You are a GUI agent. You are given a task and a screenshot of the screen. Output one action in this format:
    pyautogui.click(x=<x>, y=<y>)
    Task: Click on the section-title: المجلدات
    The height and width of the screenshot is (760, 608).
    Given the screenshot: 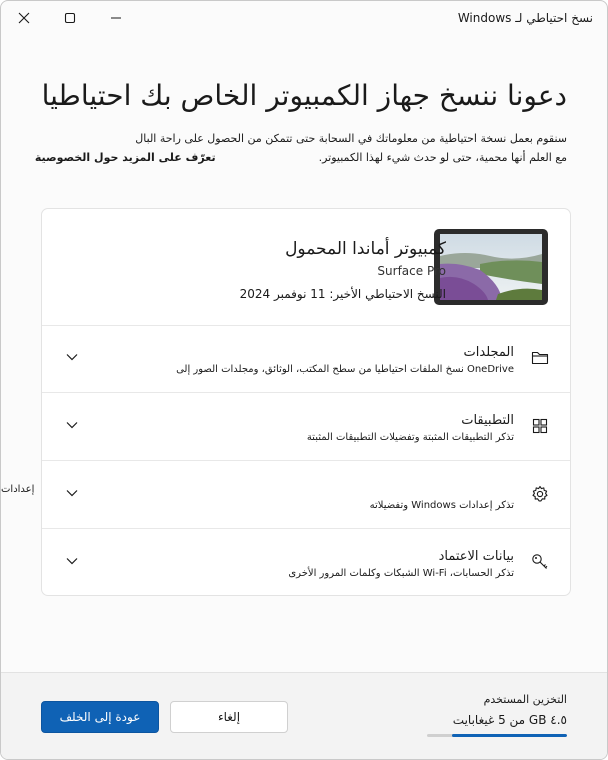 What is the action you would take?
    pyautogui.click(x=488, y=352)
    